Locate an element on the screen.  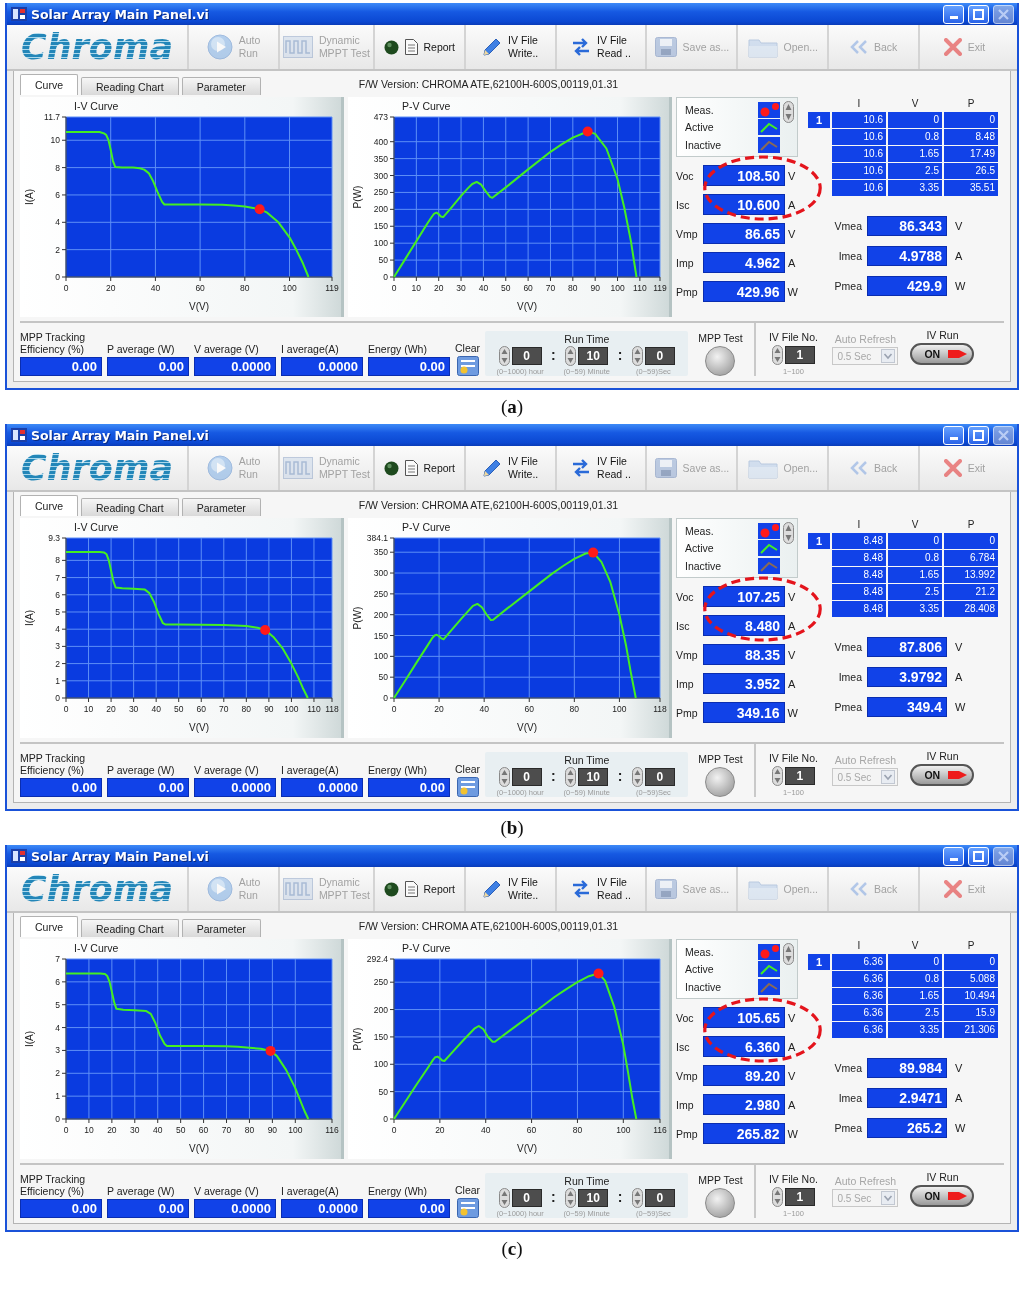
readout-label: Isc is located at coordinates (683, 204).